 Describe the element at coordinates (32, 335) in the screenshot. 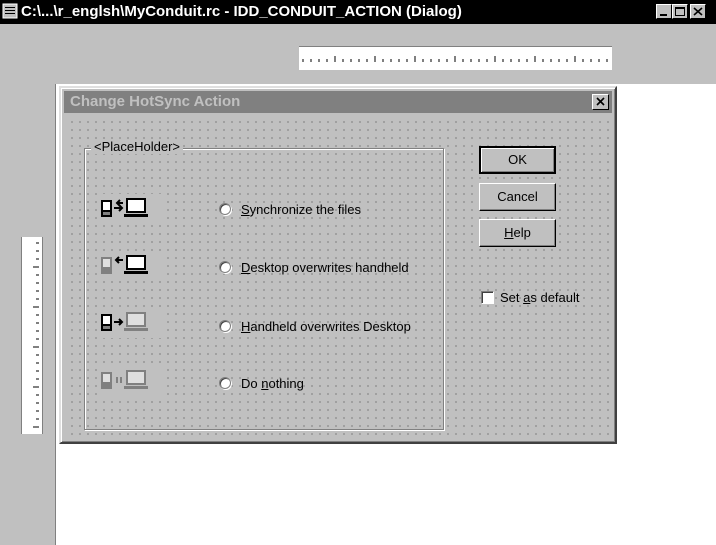

I see `vertical-ruler` at that location.